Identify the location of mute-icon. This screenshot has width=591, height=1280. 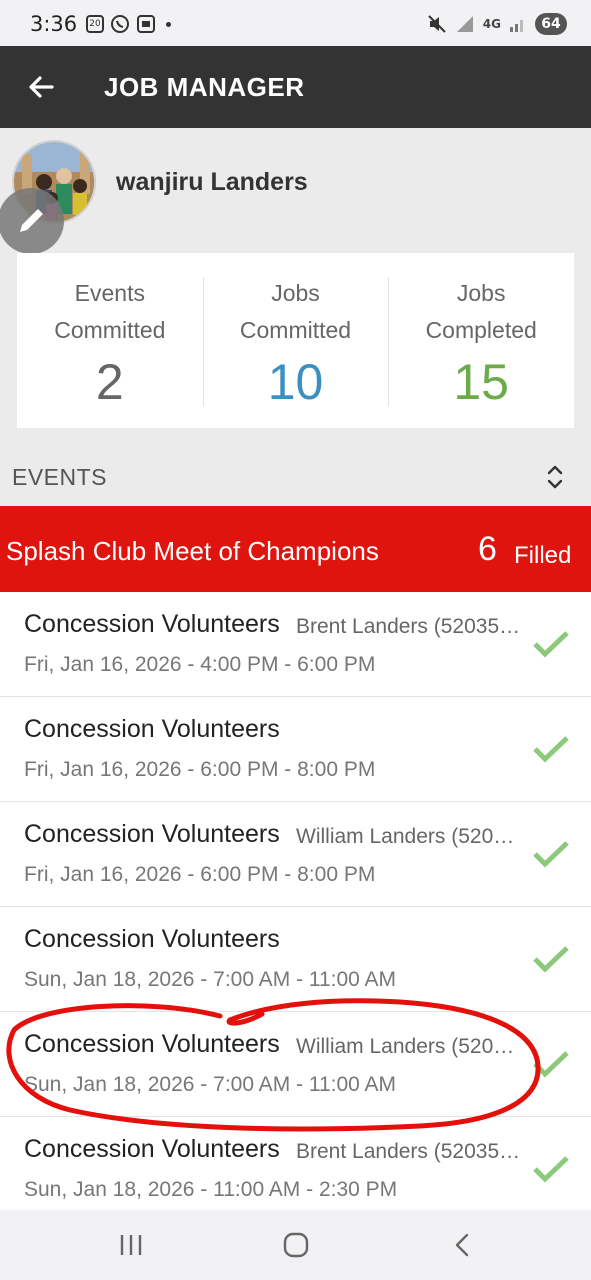
(437, 24).